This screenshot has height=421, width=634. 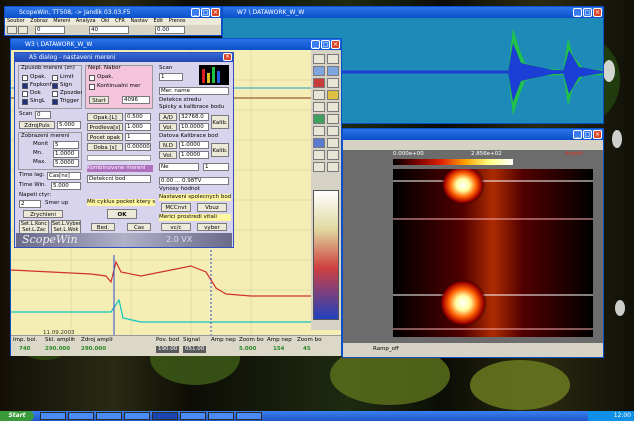 What do you see at coordinates (66, 163) in the screenshot?
I see `row-field: 5.0000` at bounding box center [66, 163].